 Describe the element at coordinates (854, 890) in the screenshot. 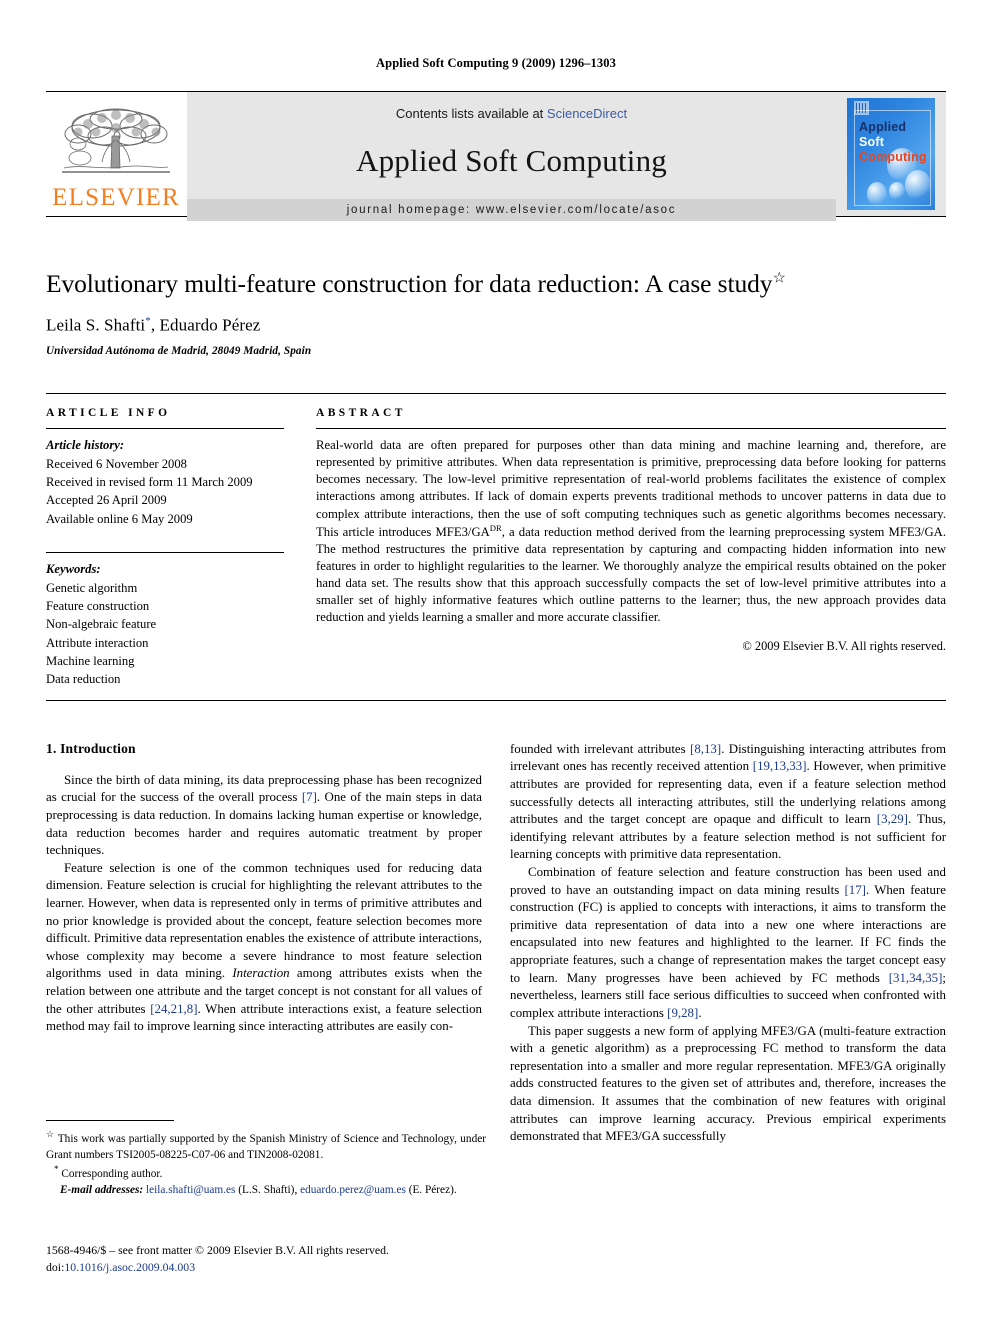

I see `citation-reference: [17]` at that location.